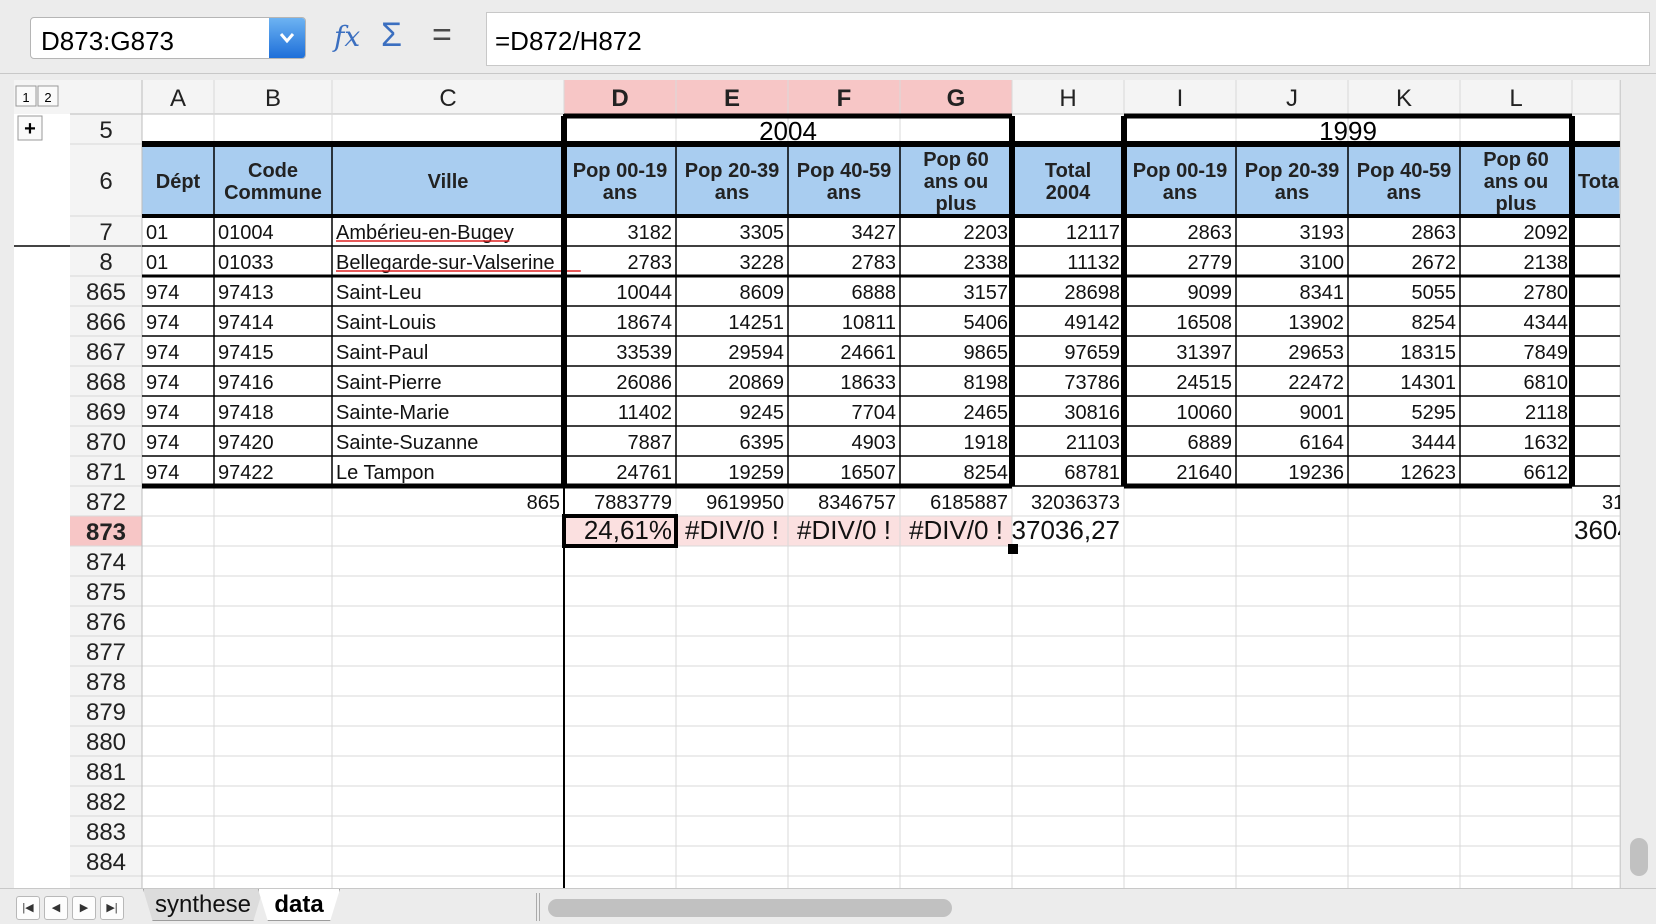 The image size is (1656, 924). I want to click on data-cell: 2779, so click(1210, 263).